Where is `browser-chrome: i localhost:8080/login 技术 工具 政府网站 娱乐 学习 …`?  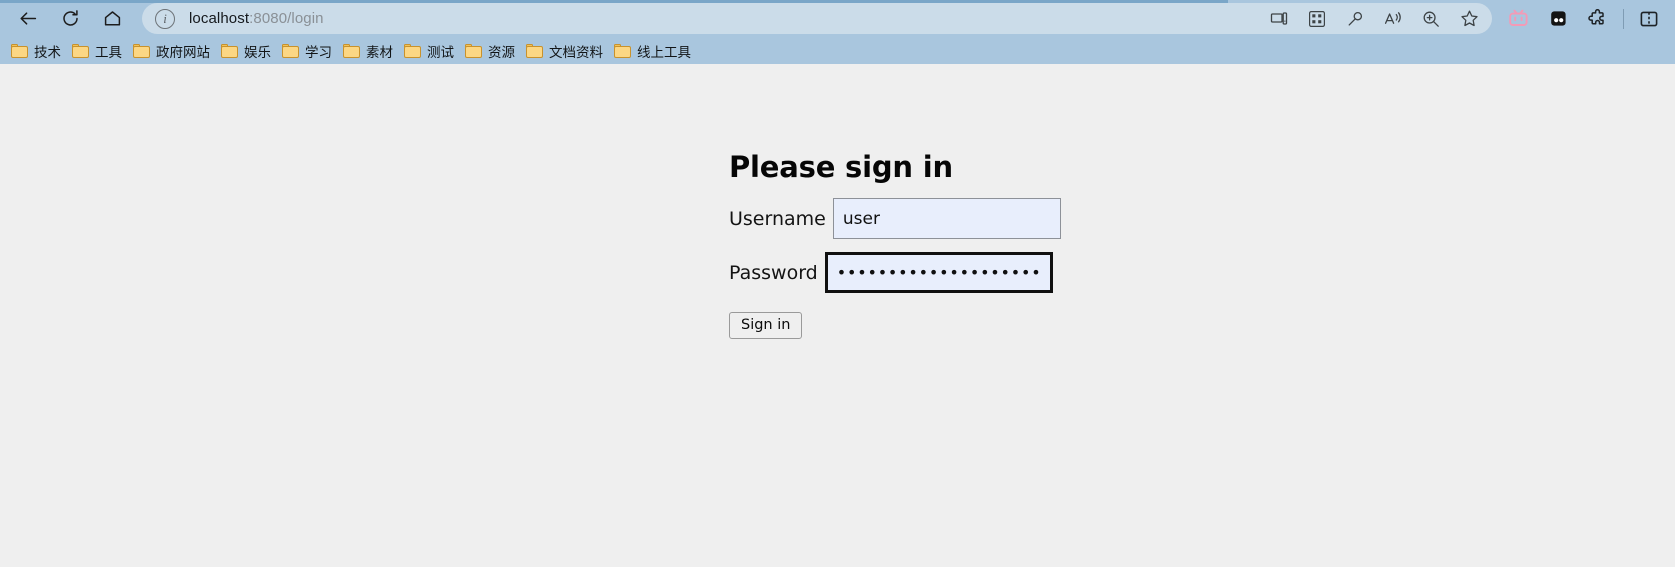 browser-chrome: i localhost:8080/login 技术 工具 政府网站 娱乐 学习 … is located at coordinates (837, 32).